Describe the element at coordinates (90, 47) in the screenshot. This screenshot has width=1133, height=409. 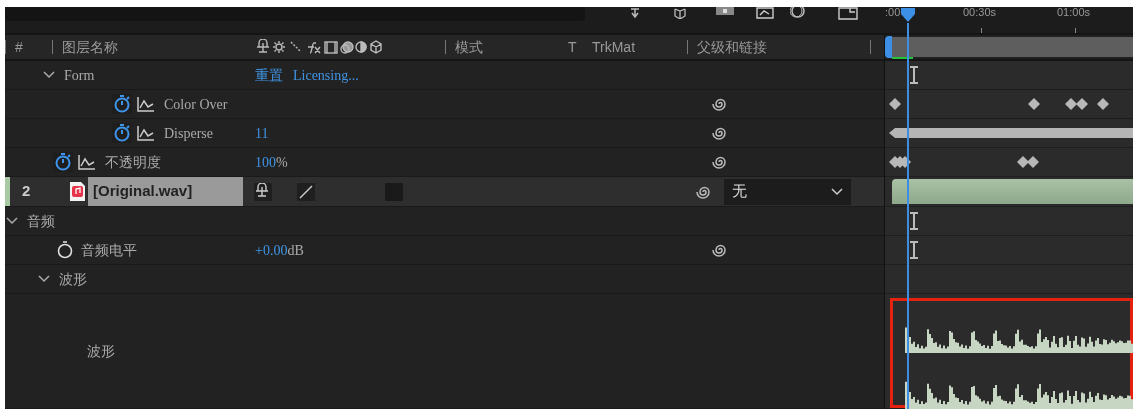
I see `column-header: 图层名称` at that location.